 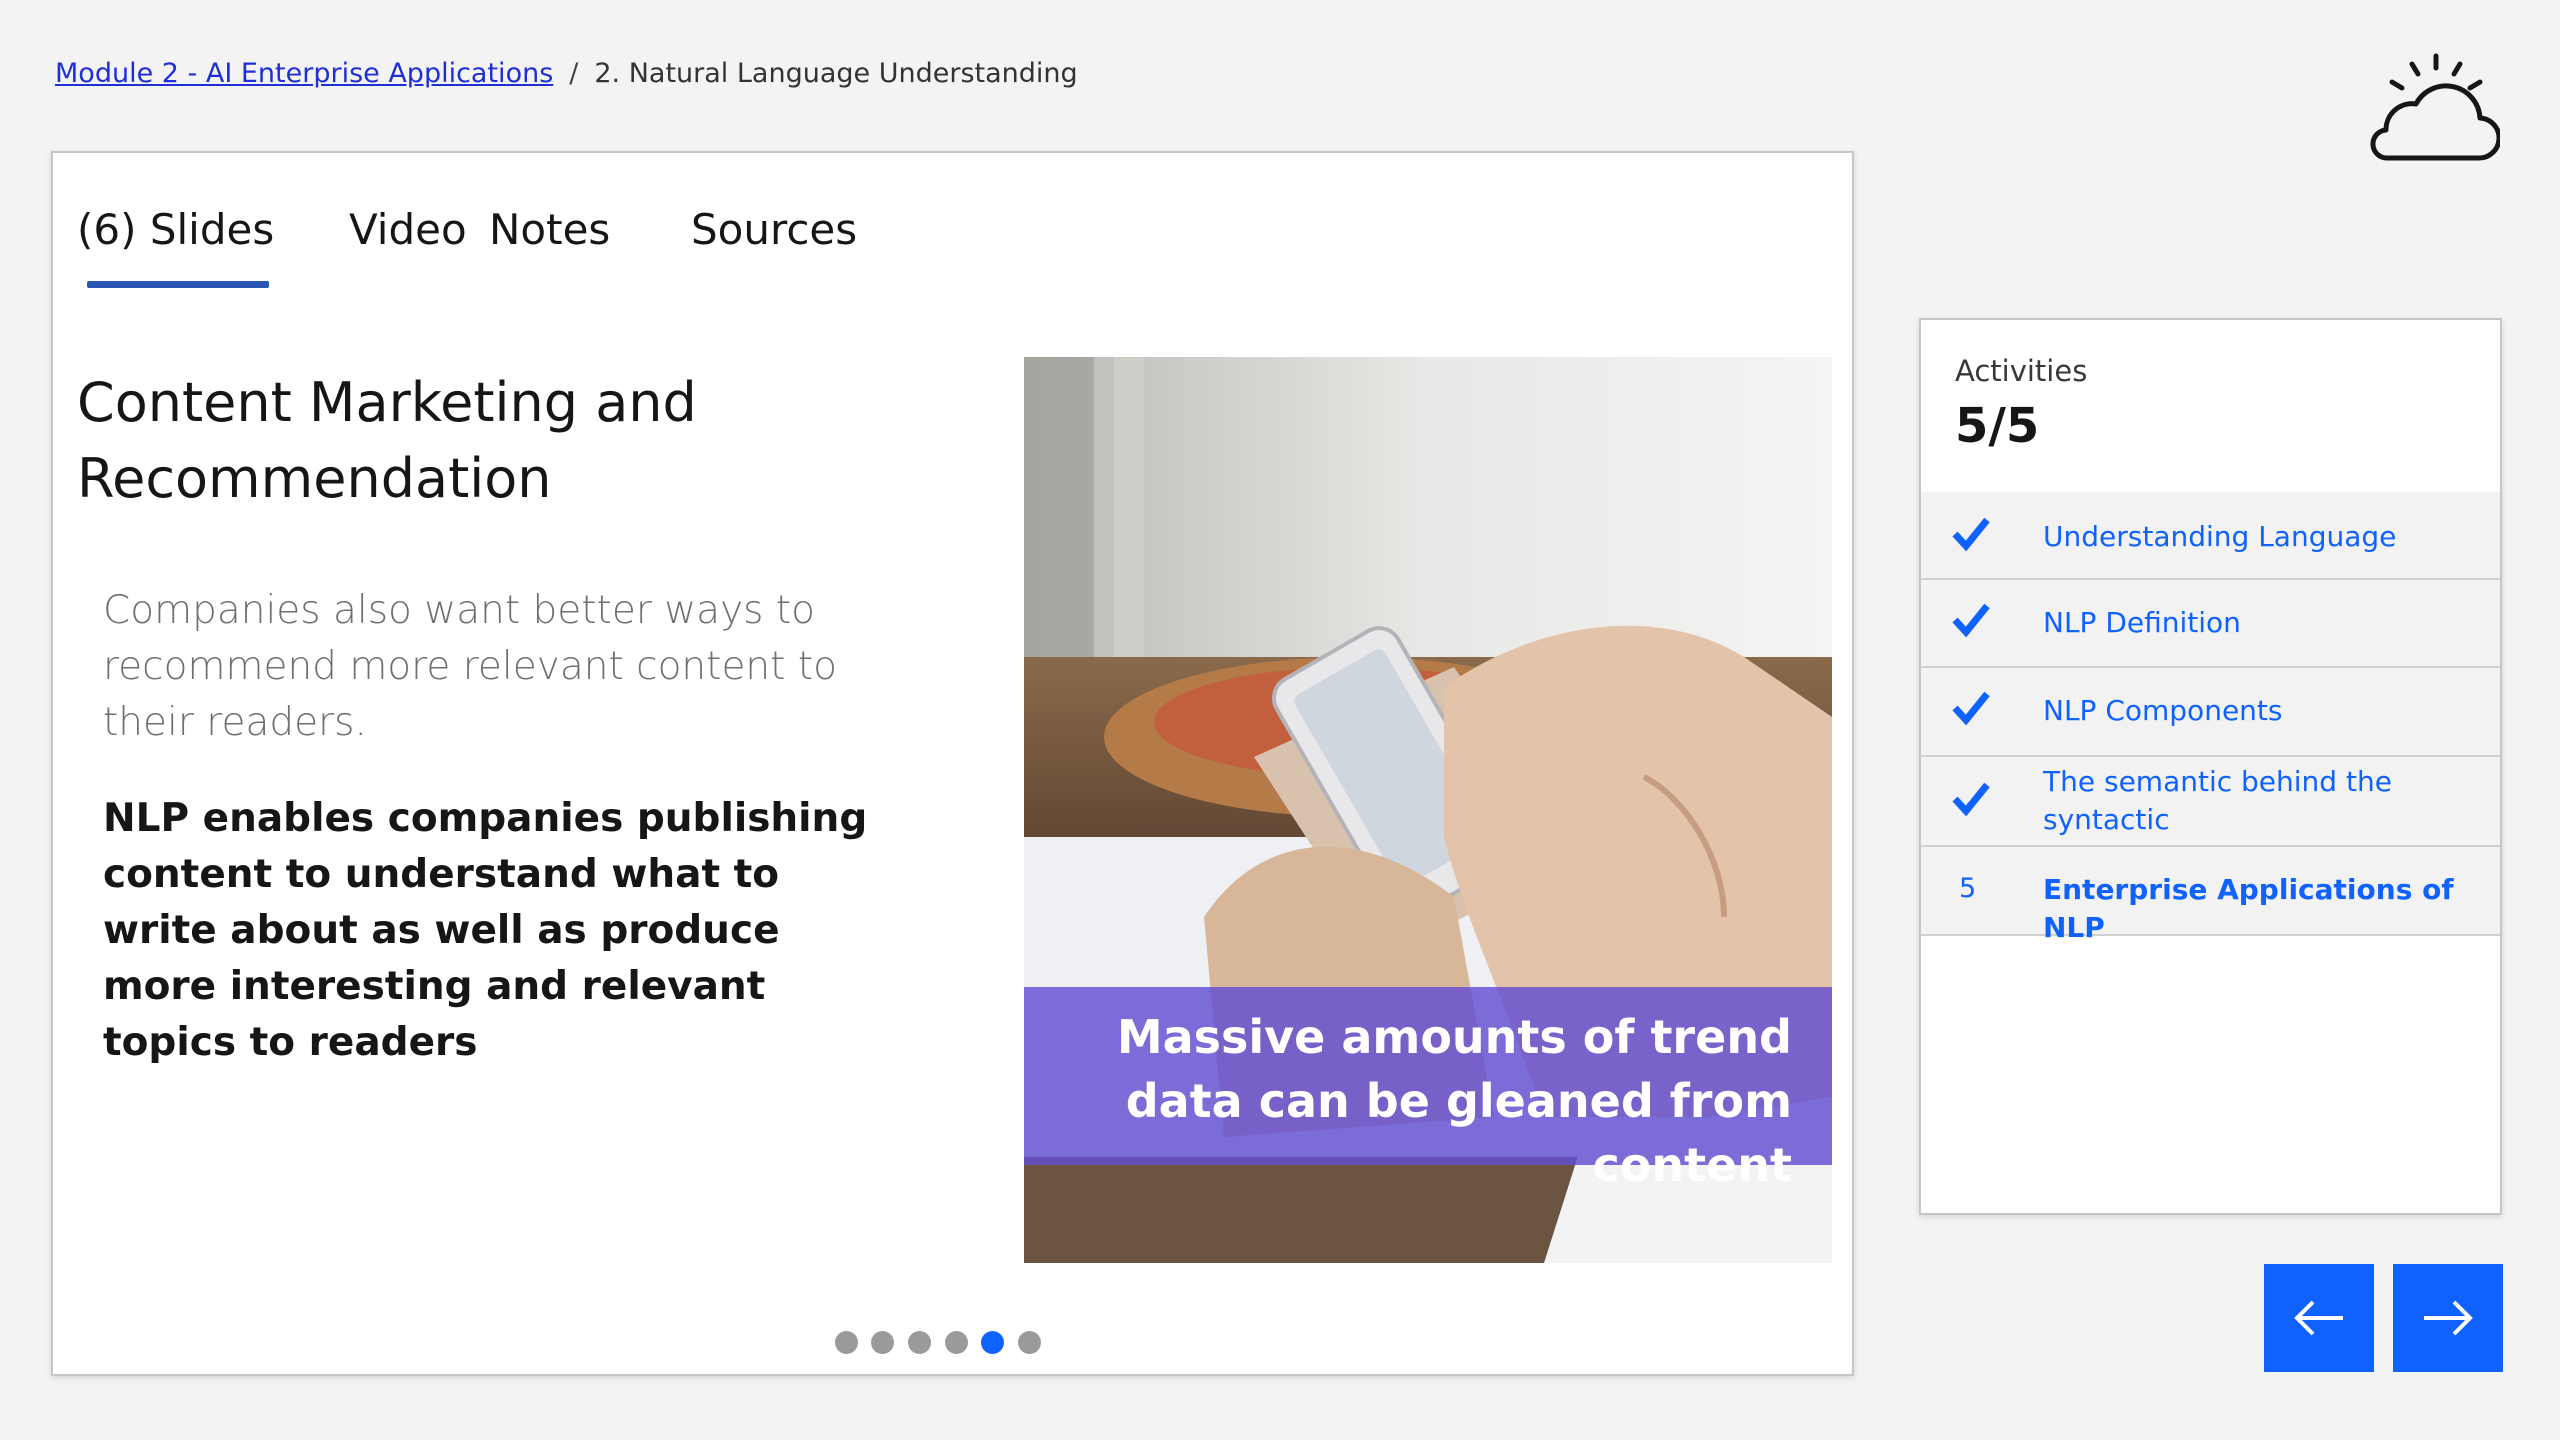 What do you see at coordinates (549, 229) in the screenshot?
I see `tab-notes: Notes` at bounding box center [549, 229].